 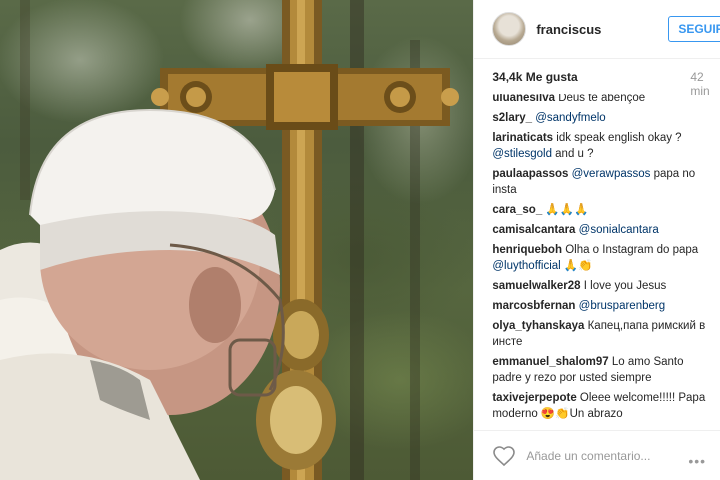 I want to click on post-header: franciscus SEGUIR, so click(x=597, y=29).